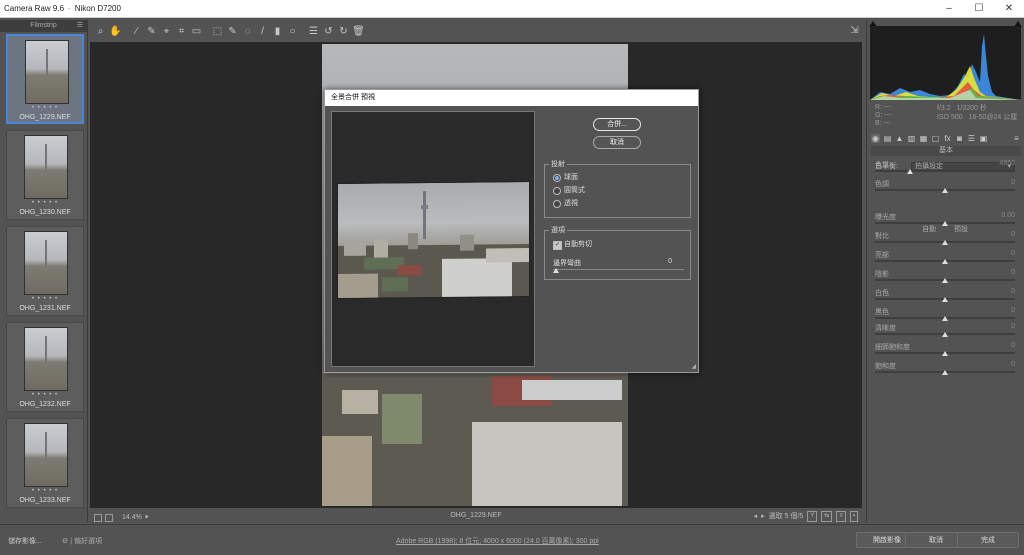 Image resolution: width=1024 pixels, height=555 pixels. What do you see at coordinates (569, 191) in the screenshot?
I see `projection-option: 圓筒式` at bounding box center [569, 191].